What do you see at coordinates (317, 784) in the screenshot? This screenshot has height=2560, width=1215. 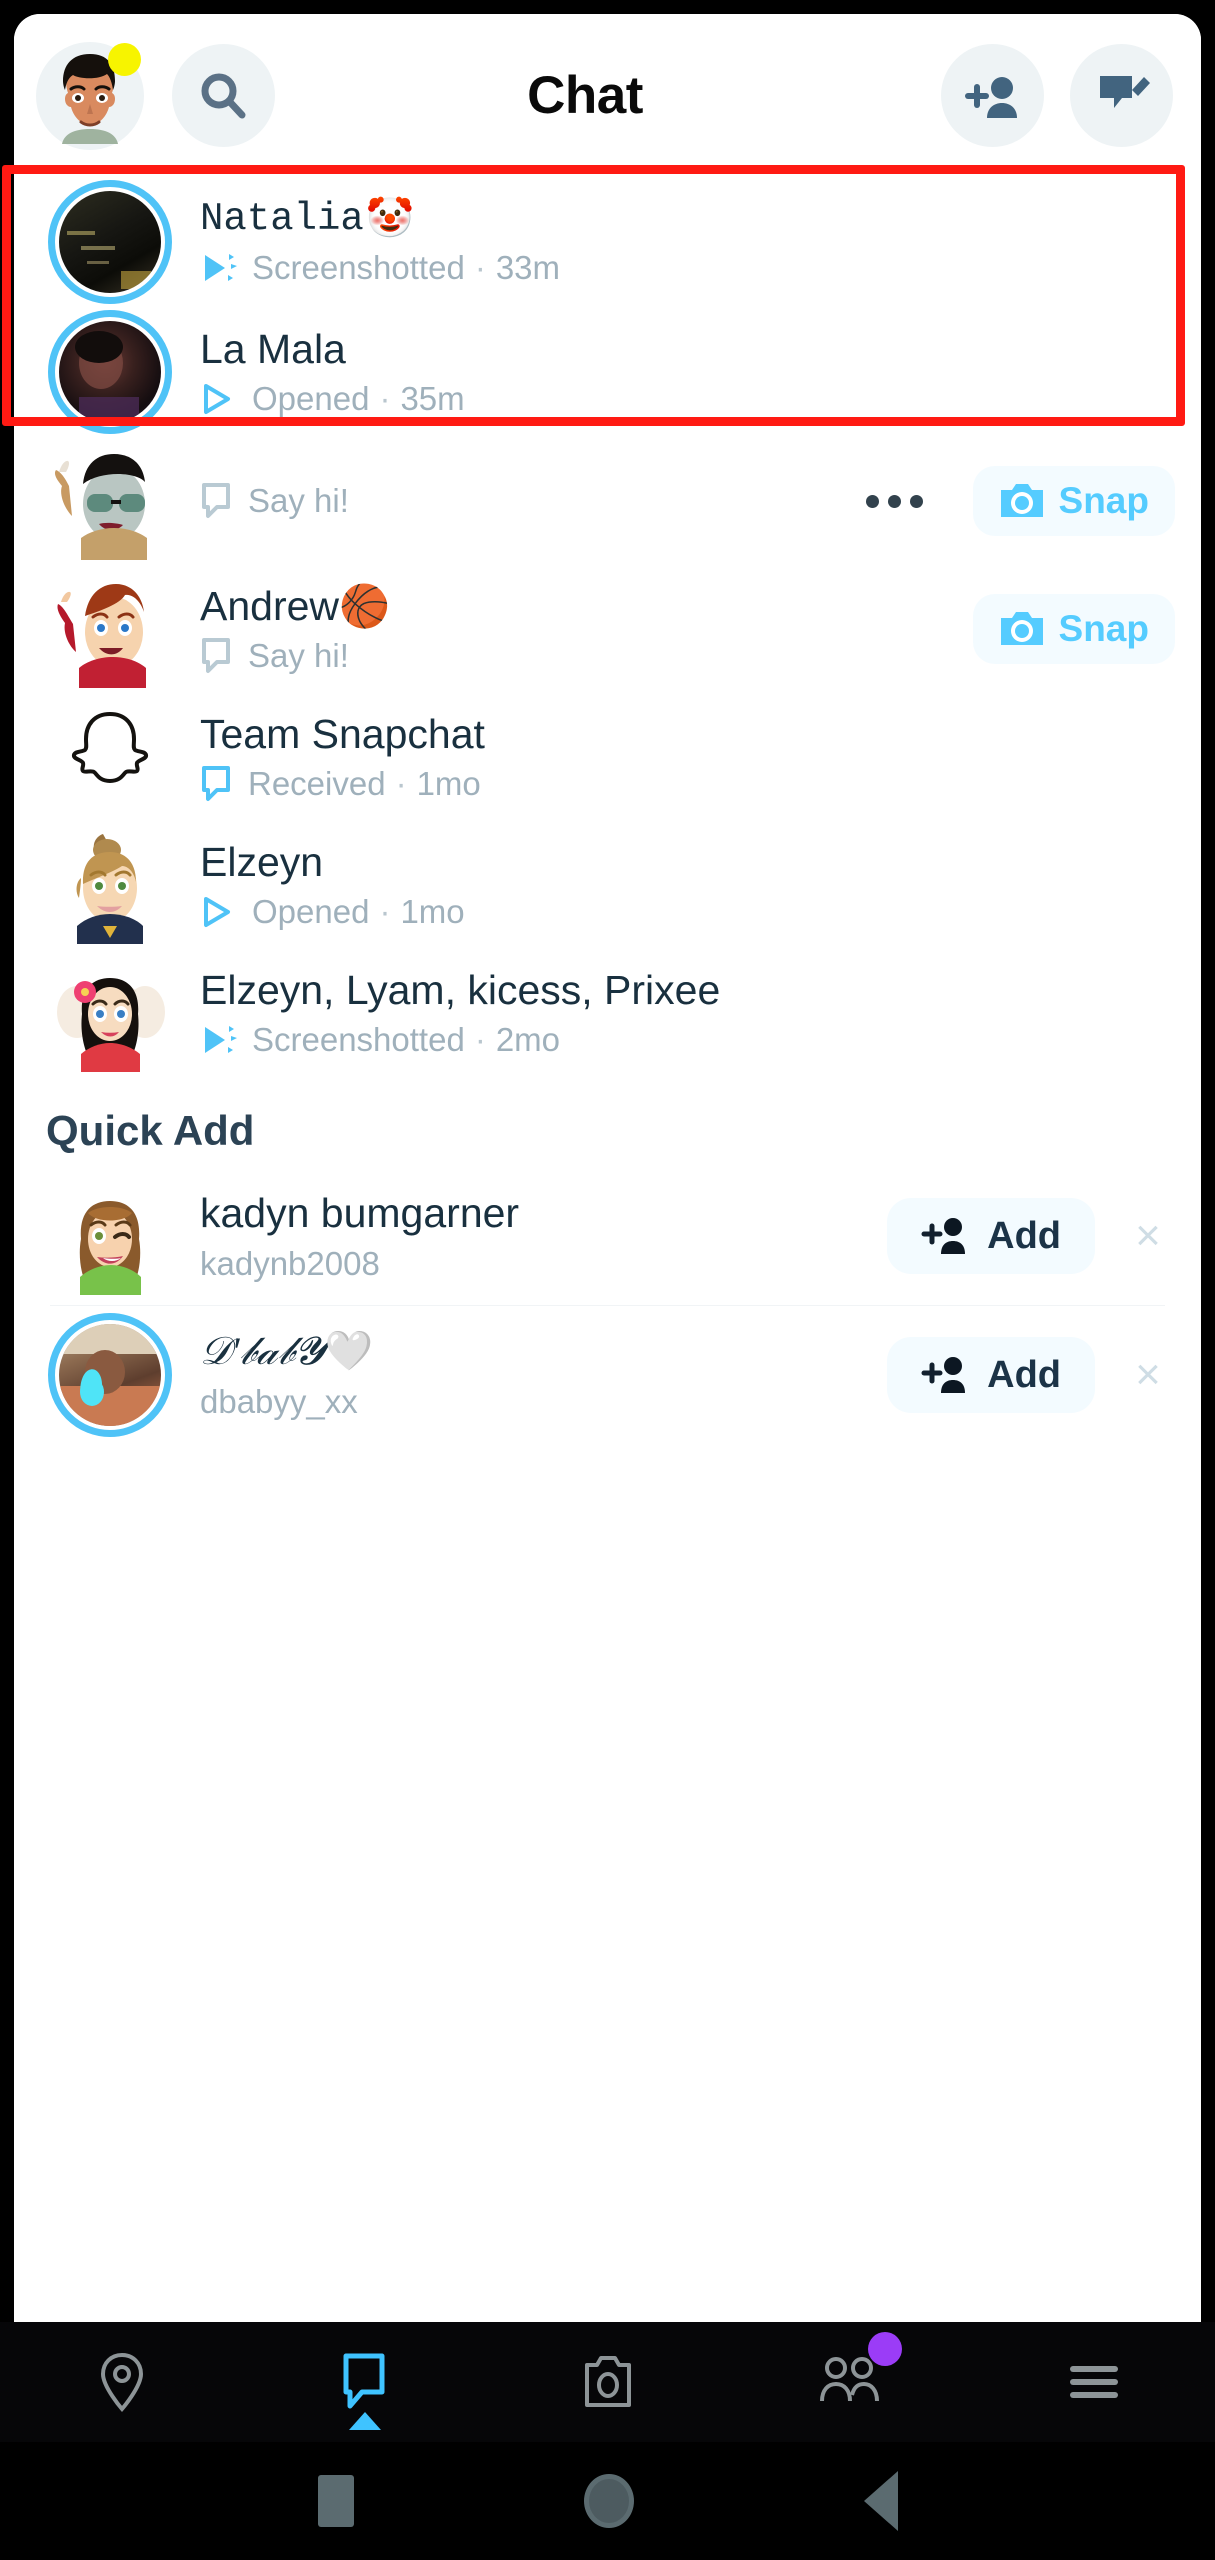 I see `chat-status: Received` at bounding box center [317, 784].